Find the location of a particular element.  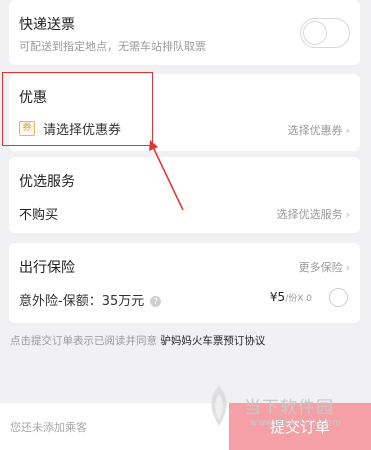

express-delivery-card: 快递送票 可配送到指定地点，无需车站排队取票 is located at coordinates (184, 32).